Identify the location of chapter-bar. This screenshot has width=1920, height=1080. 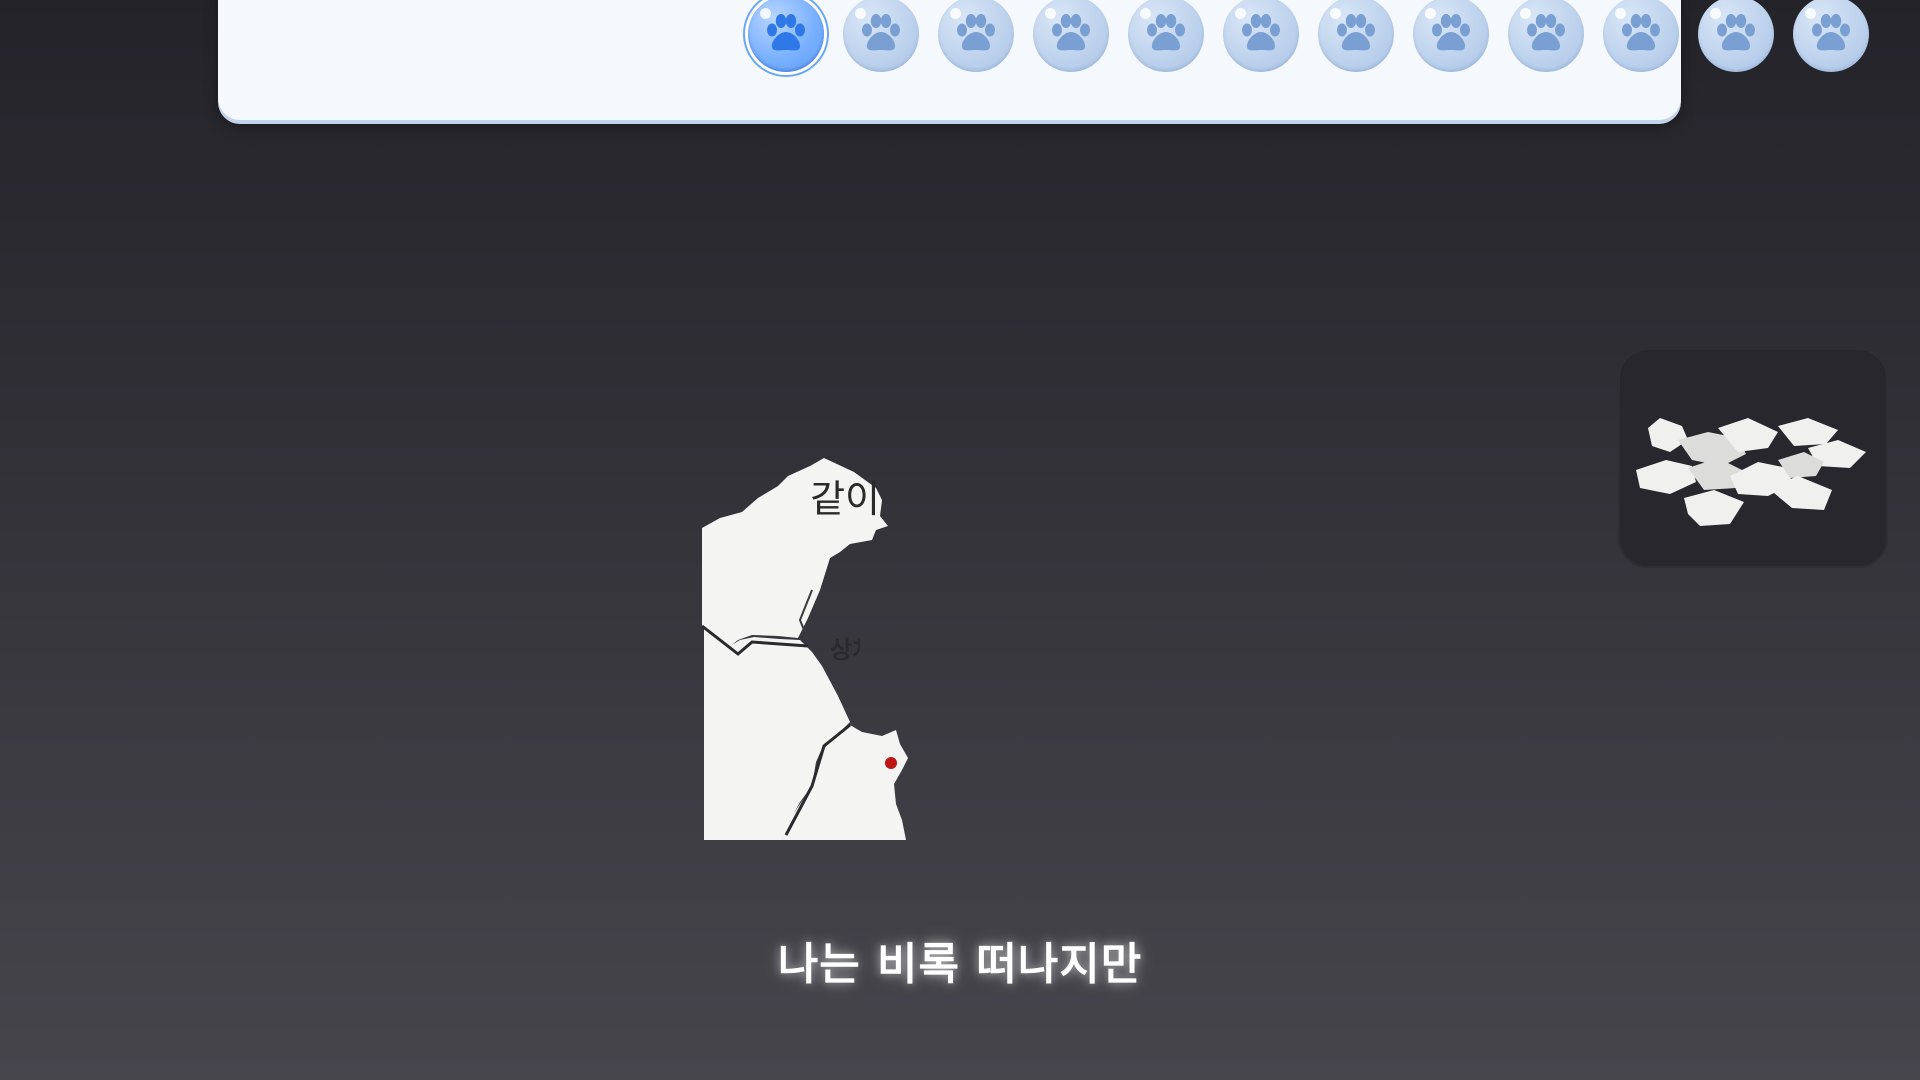
(1043, 60).